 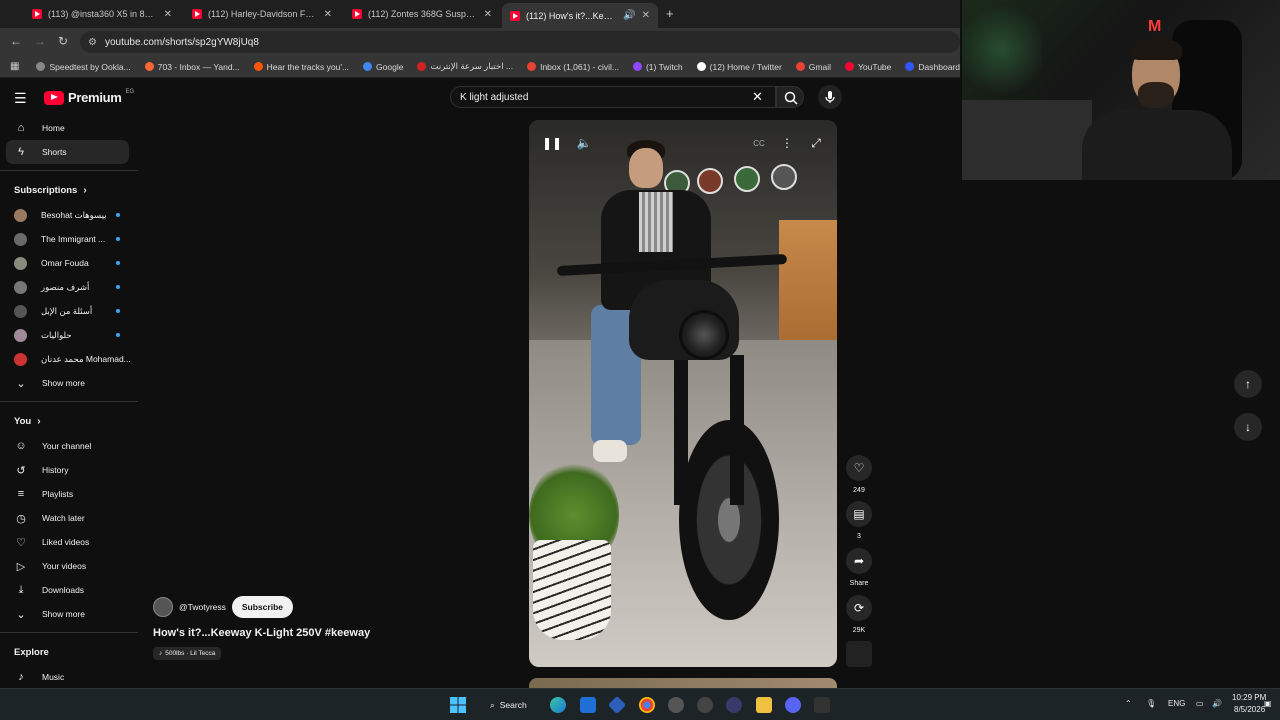 I want to click on sidebar-subscription-item: Omar Fouda, so click(x=69, y=263).